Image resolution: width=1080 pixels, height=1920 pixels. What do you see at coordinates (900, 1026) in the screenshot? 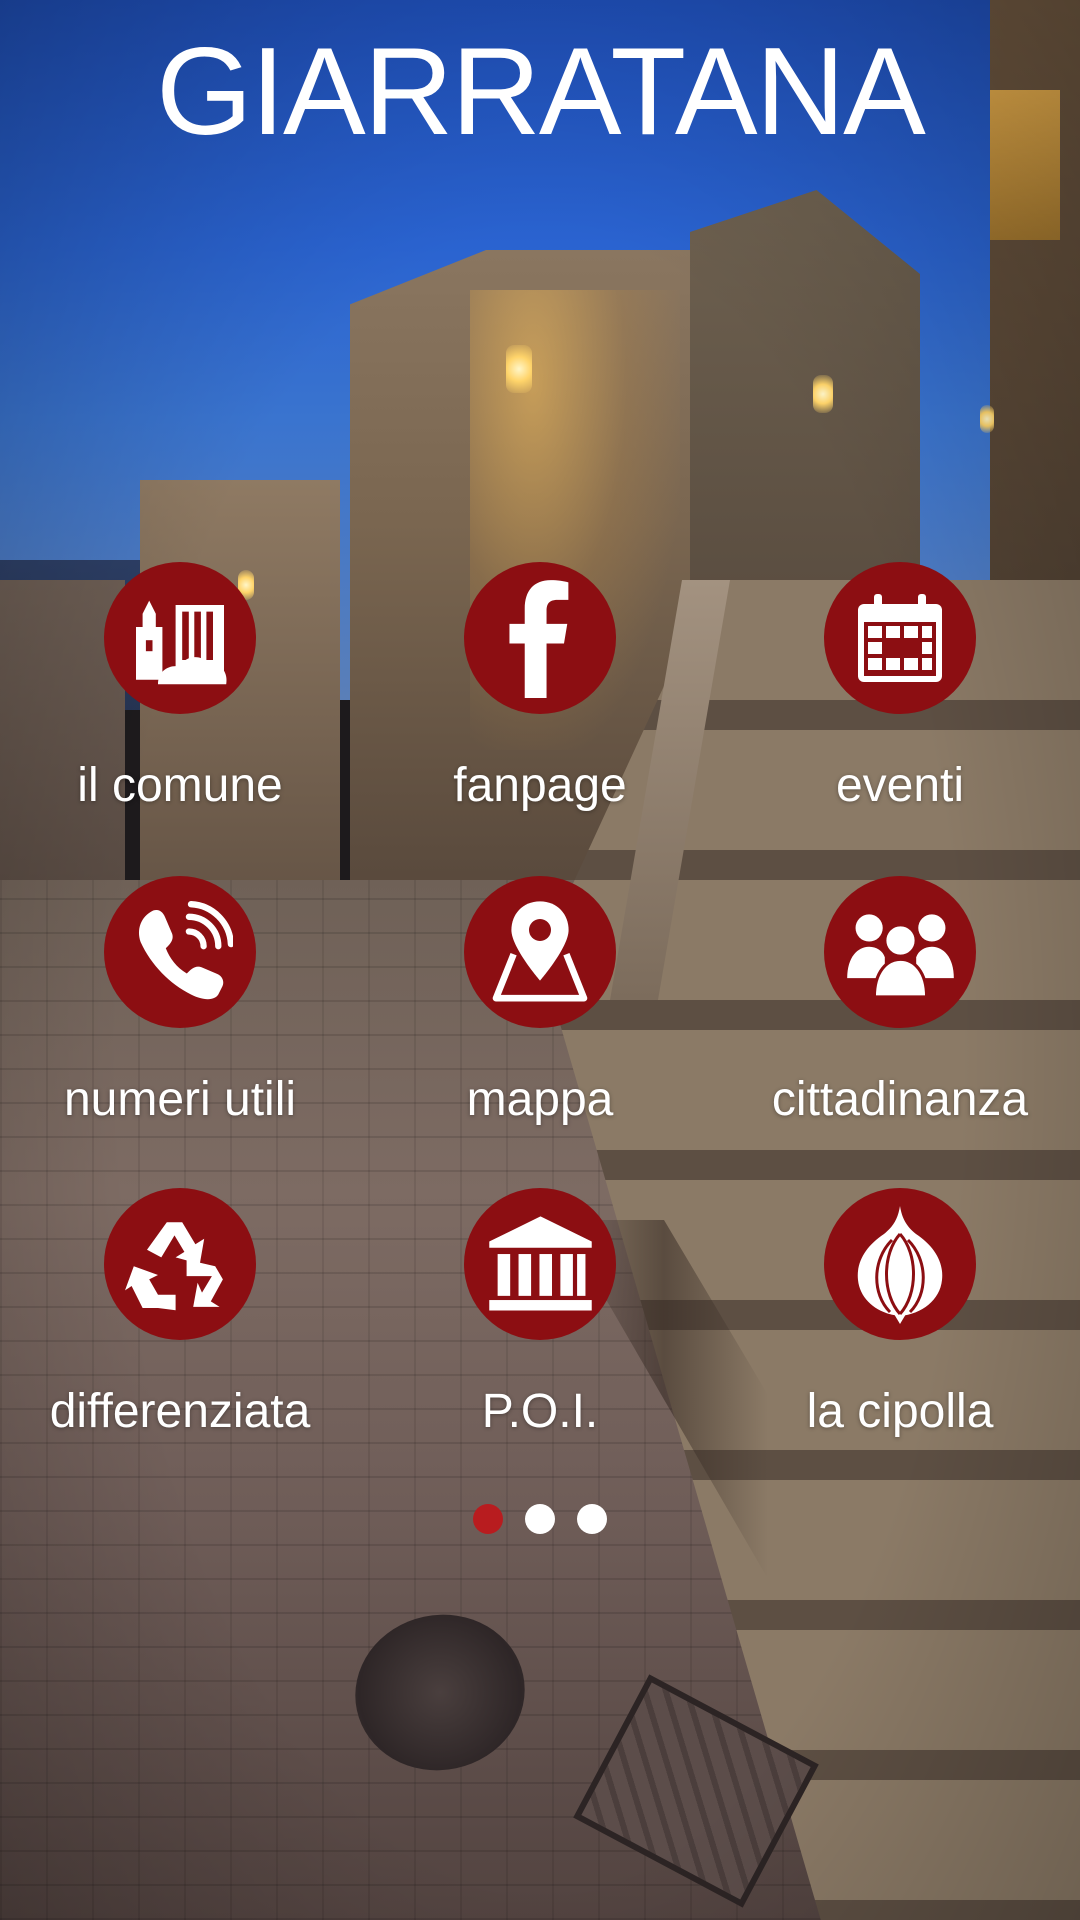
I see `menu-item-cittadinanza: cittadinanza` at bounding box center [900, 1026].